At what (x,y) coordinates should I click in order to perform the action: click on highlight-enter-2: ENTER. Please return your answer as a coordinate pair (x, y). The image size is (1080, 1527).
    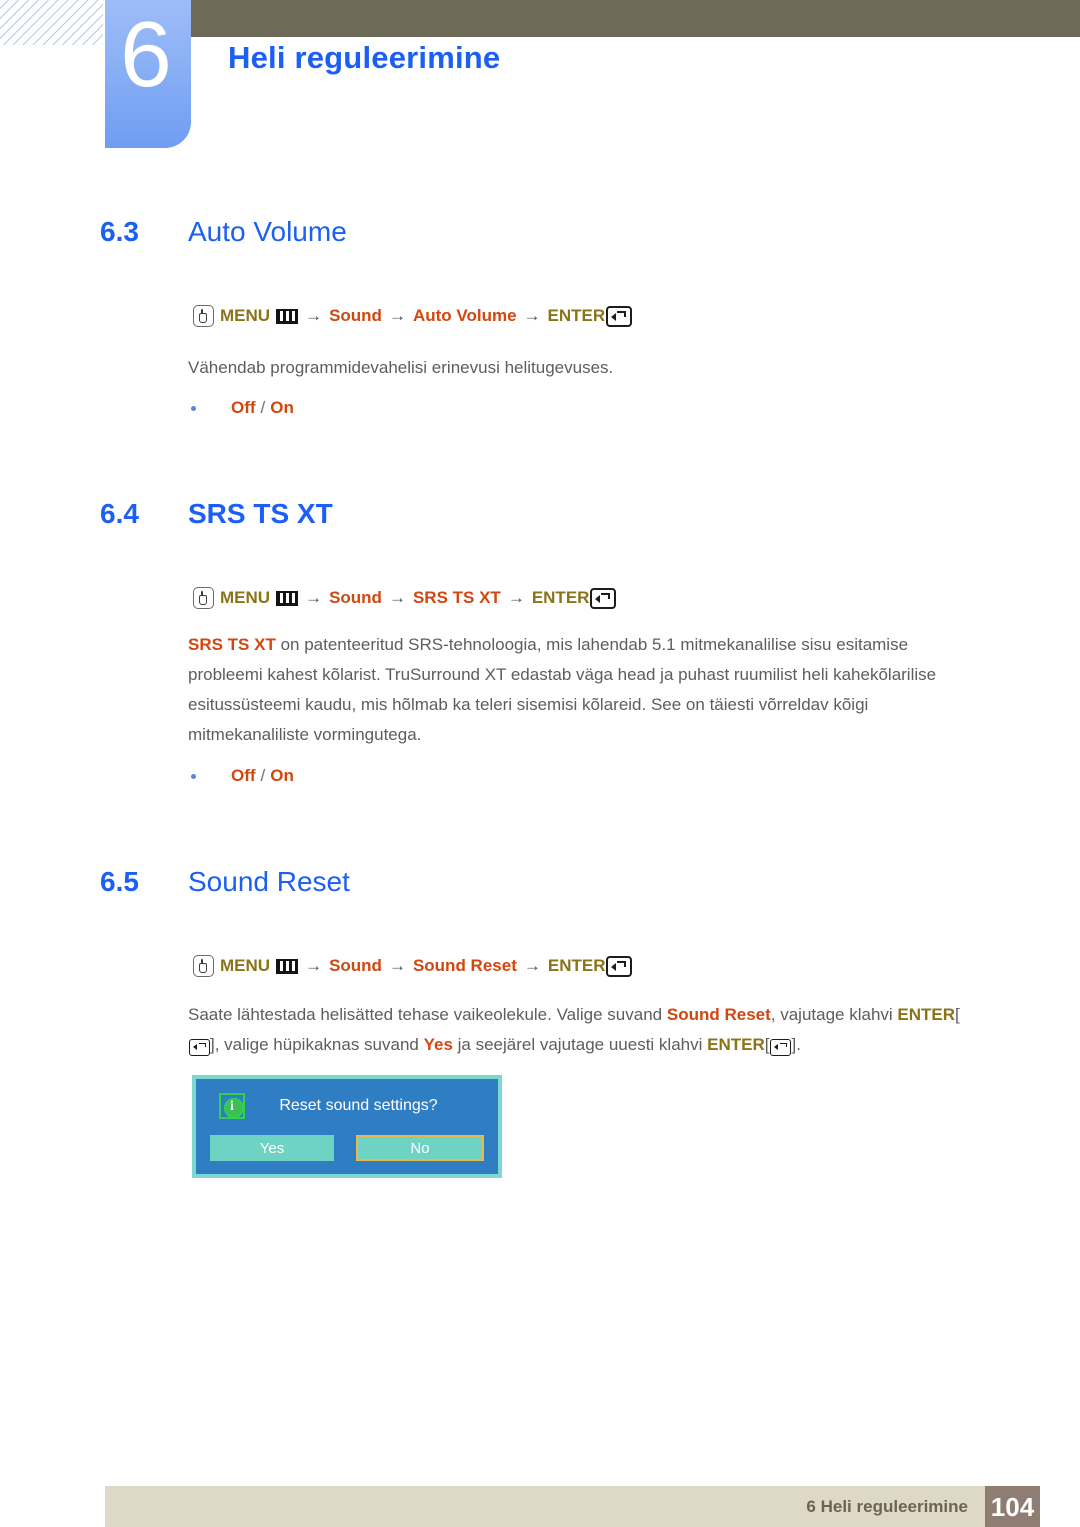
    Looking at the image, I should click on (736, 1044).